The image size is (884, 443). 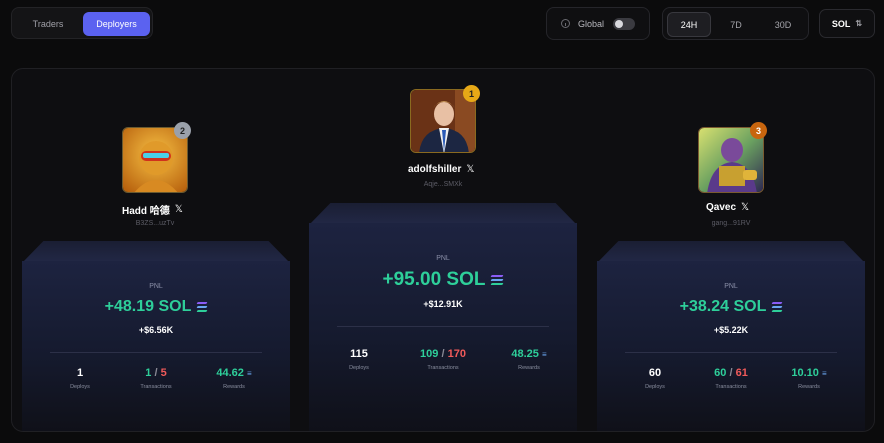 What do you see at coordinates (443, 304) in the screenshot?
I see `pnl-usd: +$12.91K` at bounding box center [443, 304].